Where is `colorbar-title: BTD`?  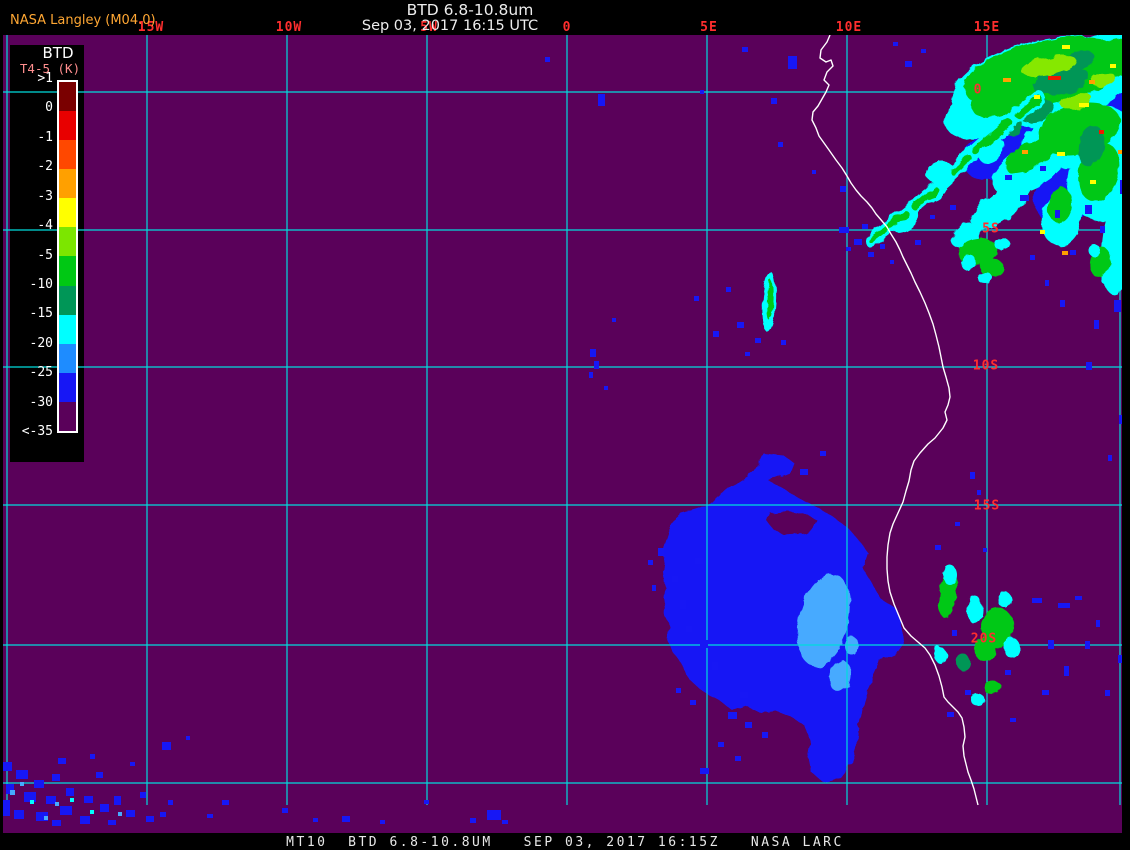 colorbar-title: BTD is located at coordinates (58, 53).